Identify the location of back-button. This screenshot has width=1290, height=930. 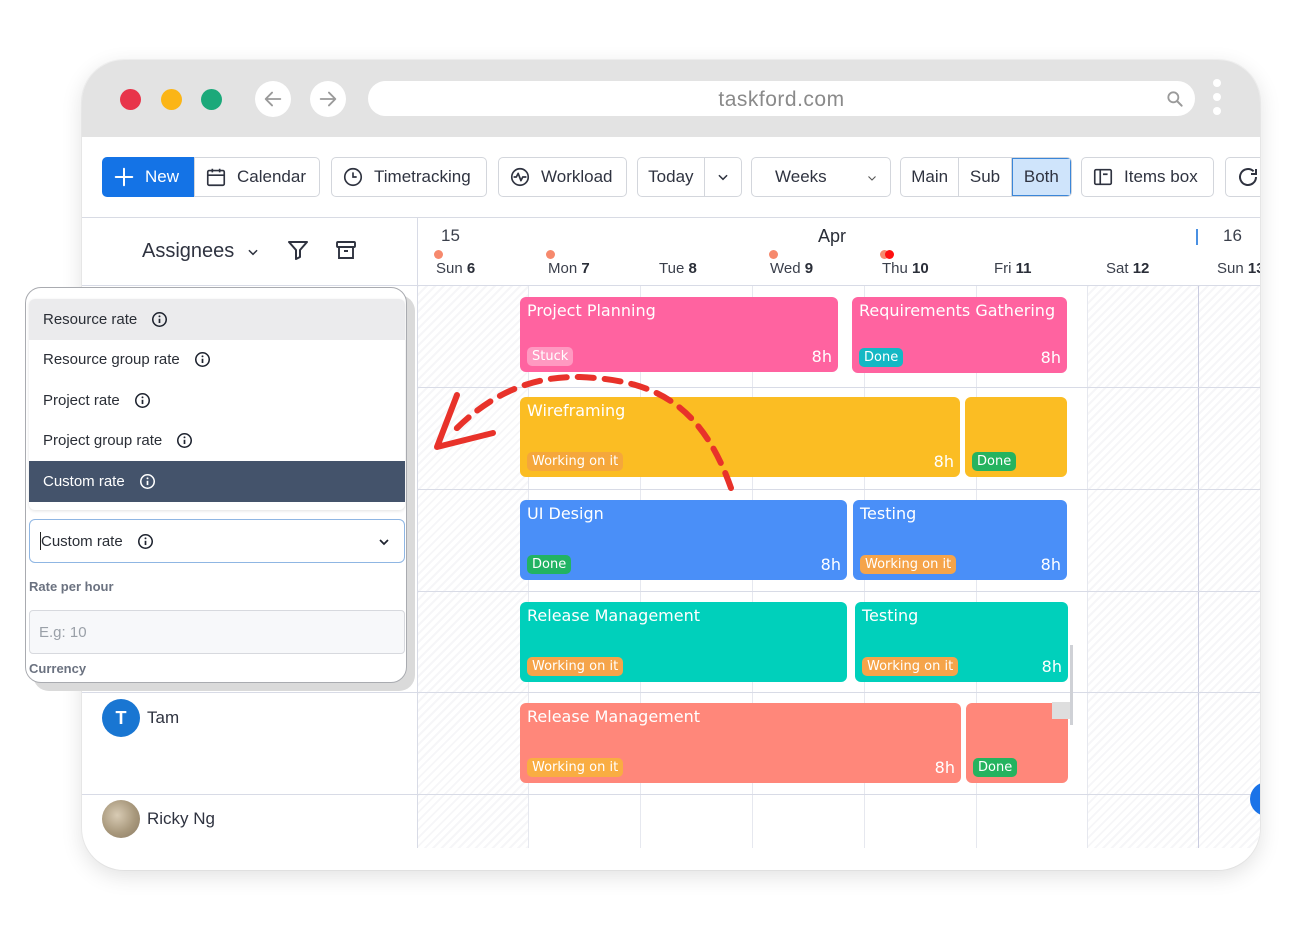
(273, 99).